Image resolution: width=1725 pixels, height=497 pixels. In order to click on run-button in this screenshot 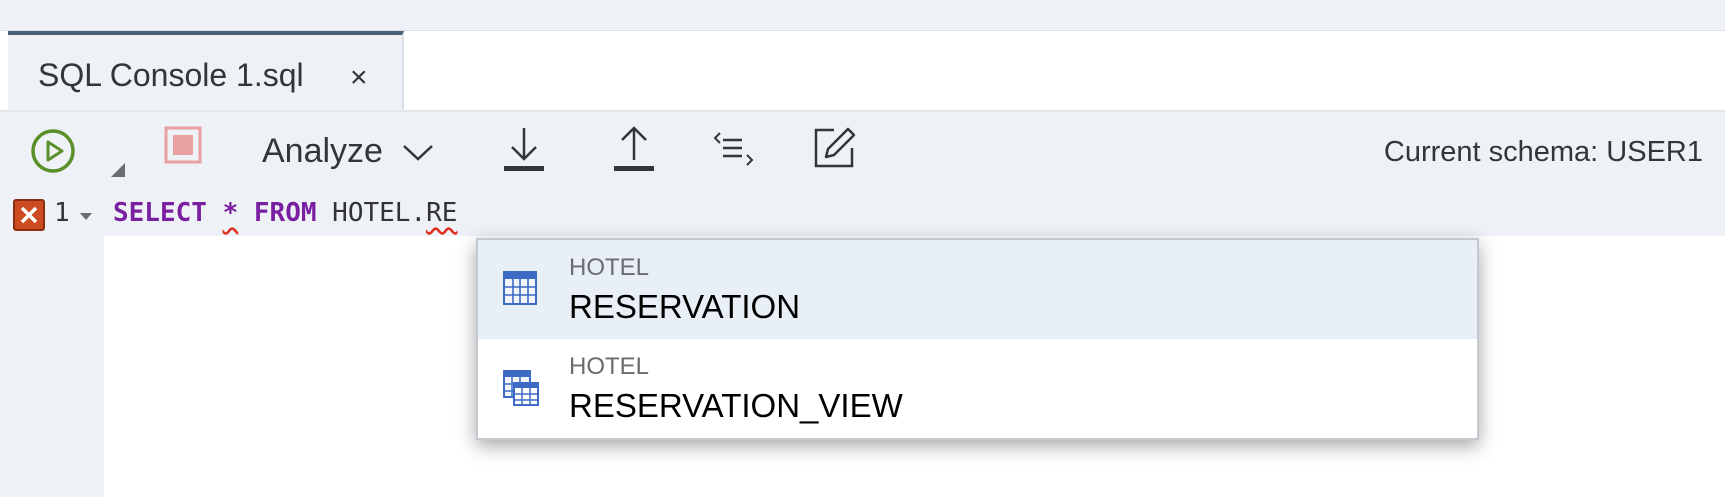, I will do `click(53, 153)`.